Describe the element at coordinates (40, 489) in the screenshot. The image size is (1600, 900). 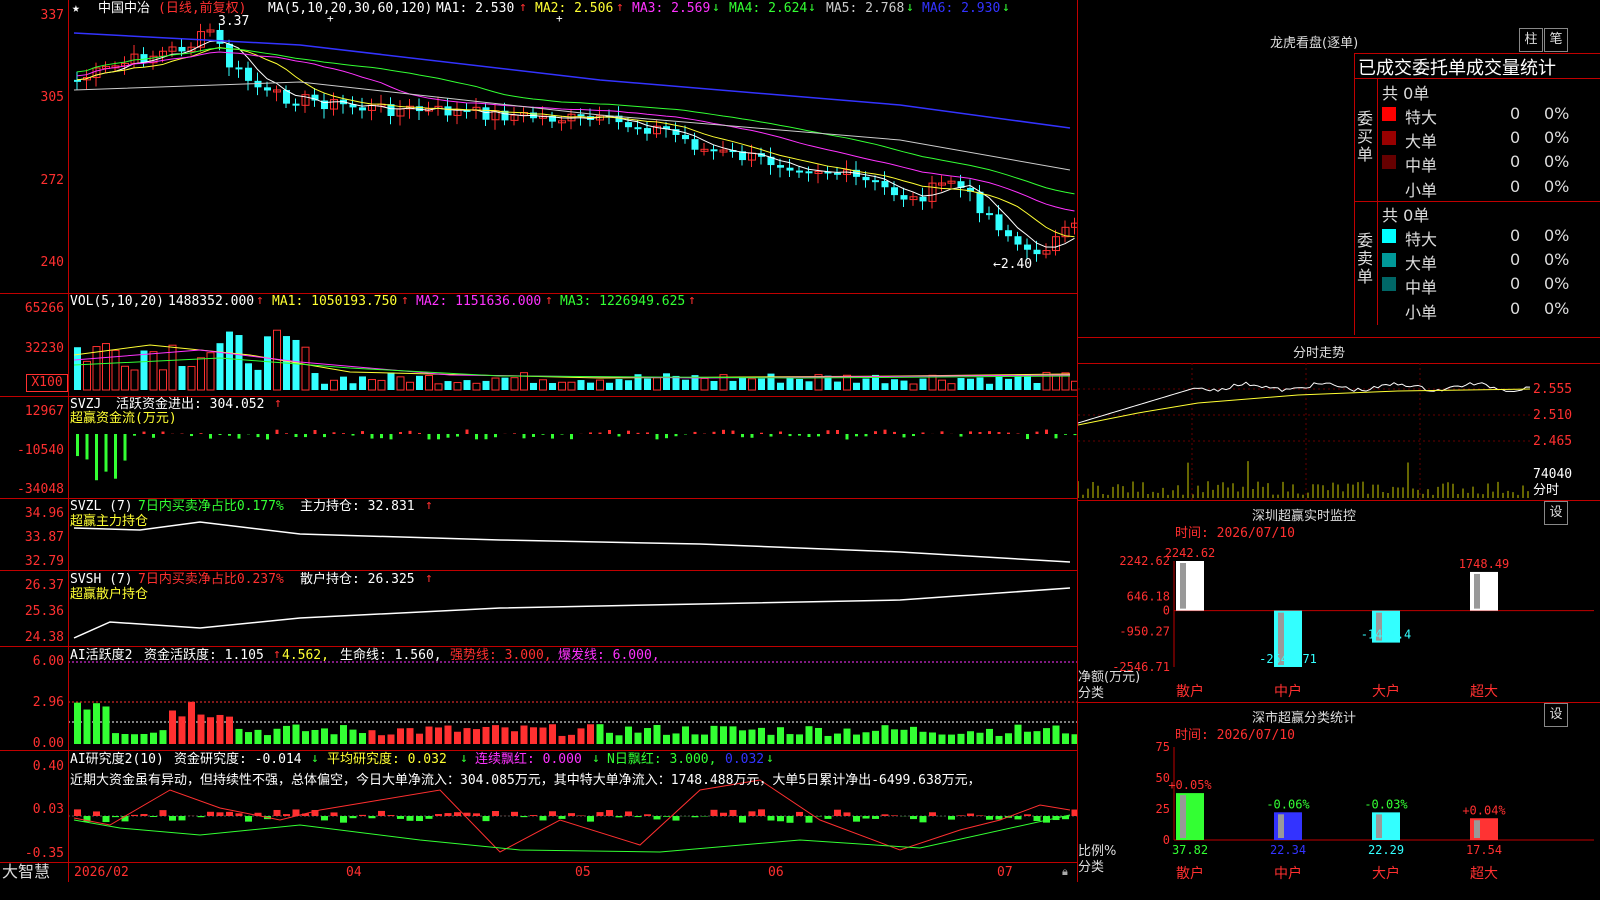
I see `y-tick-label: -34048` at that location.